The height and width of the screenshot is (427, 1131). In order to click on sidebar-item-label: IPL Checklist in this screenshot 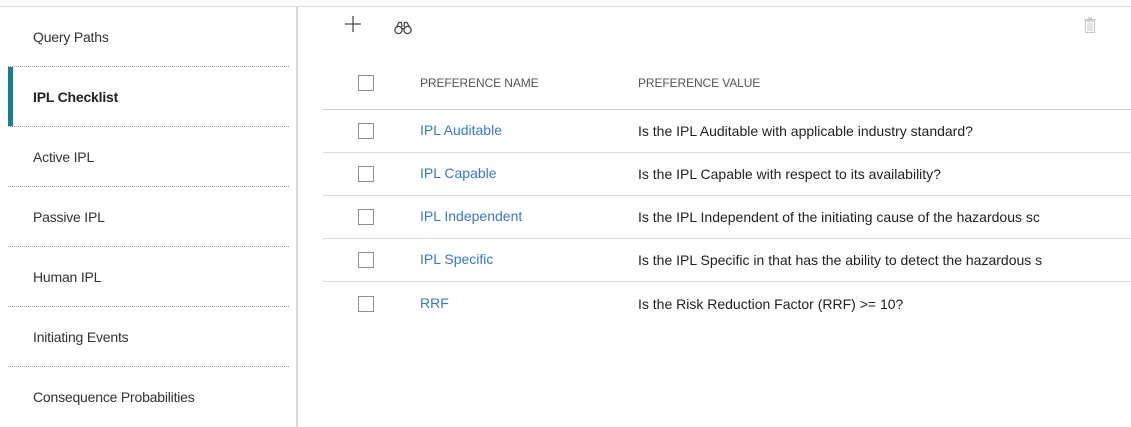, I will do `click(76, 96)`.